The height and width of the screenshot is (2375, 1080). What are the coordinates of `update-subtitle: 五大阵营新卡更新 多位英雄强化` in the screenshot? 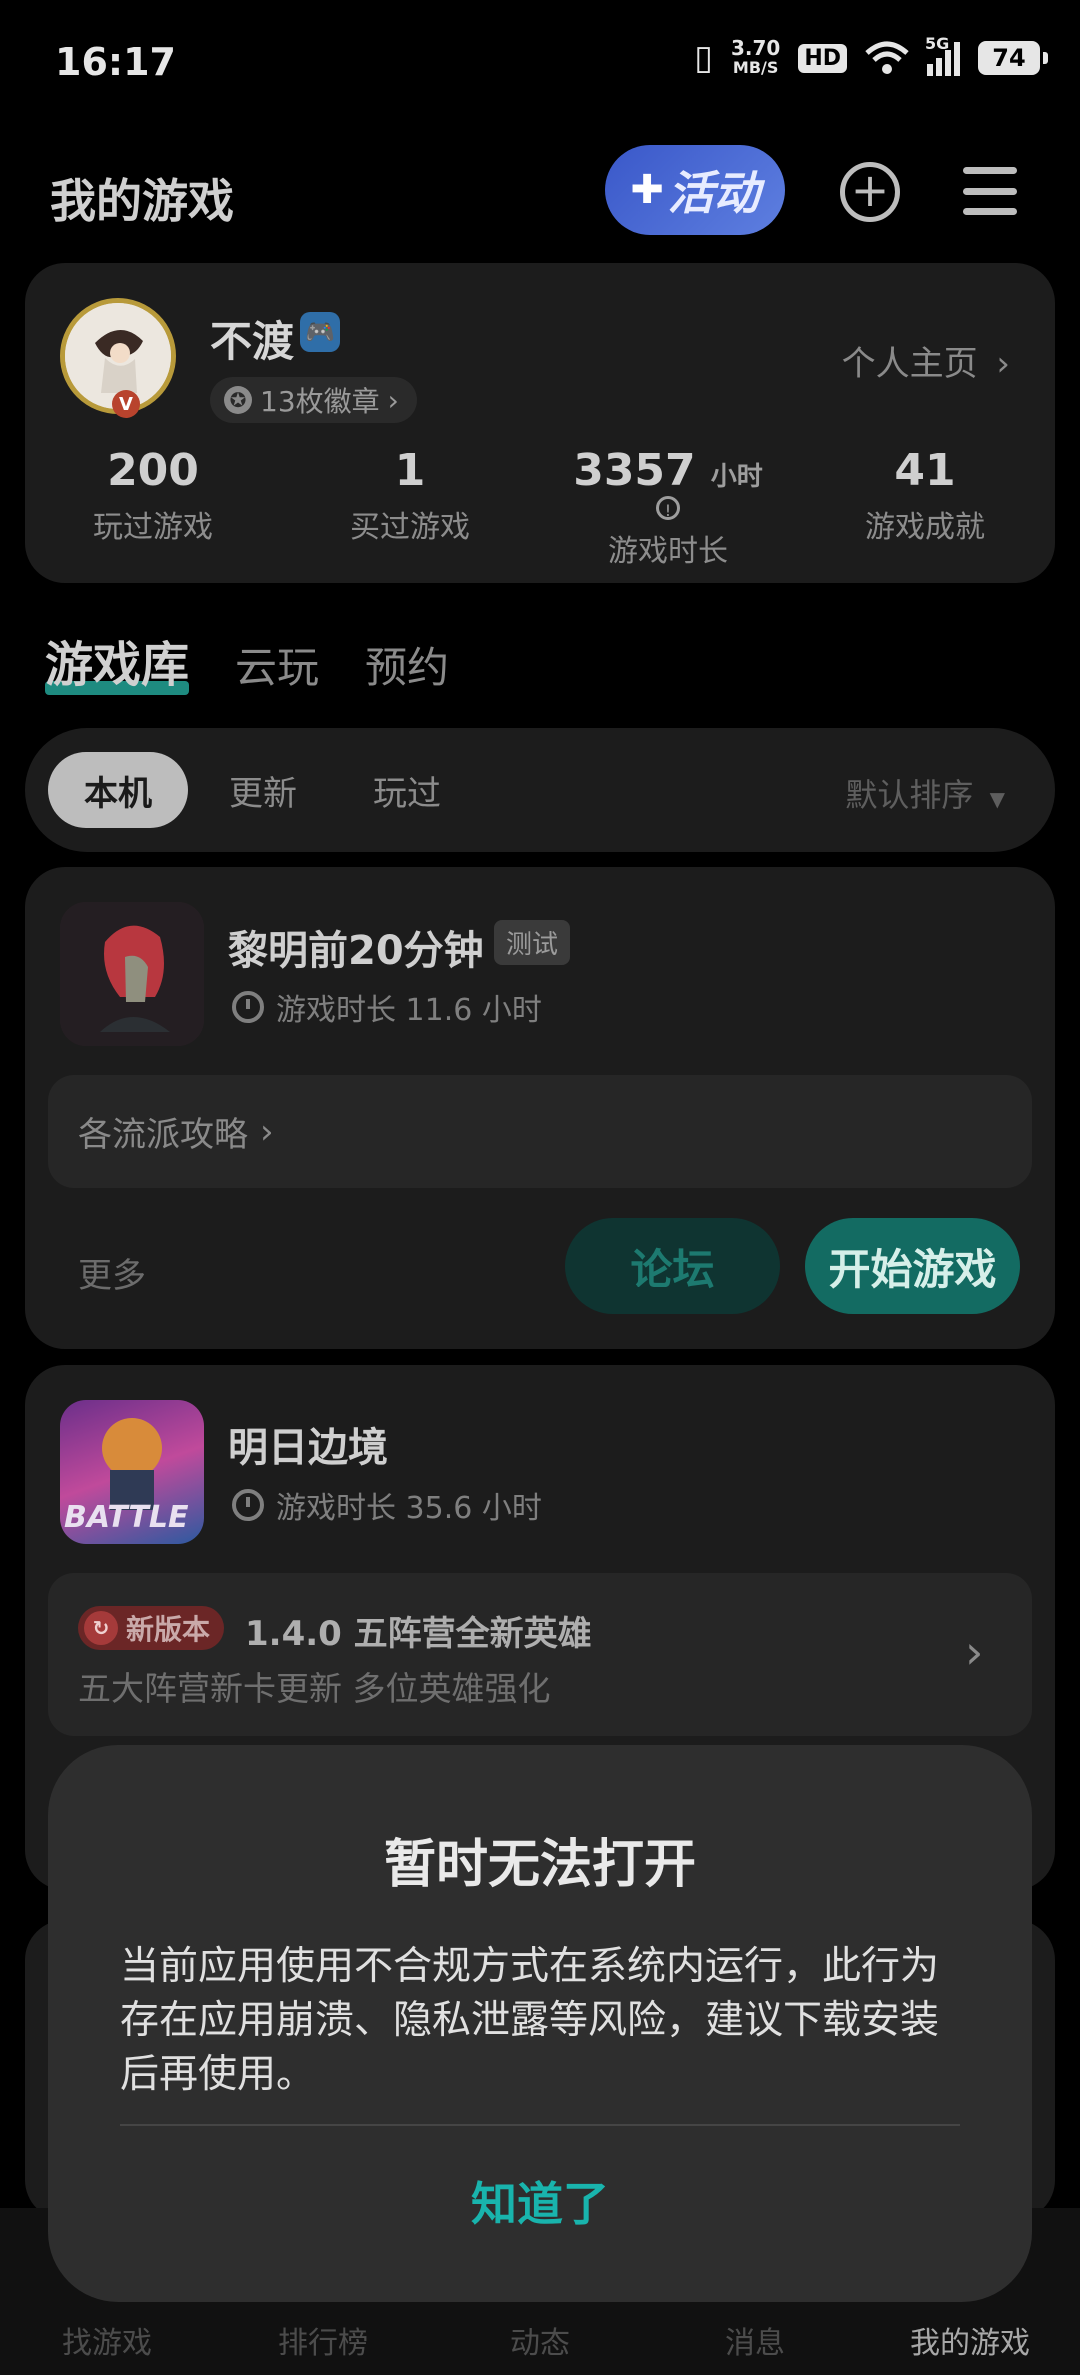 It's located at (314, 1688).